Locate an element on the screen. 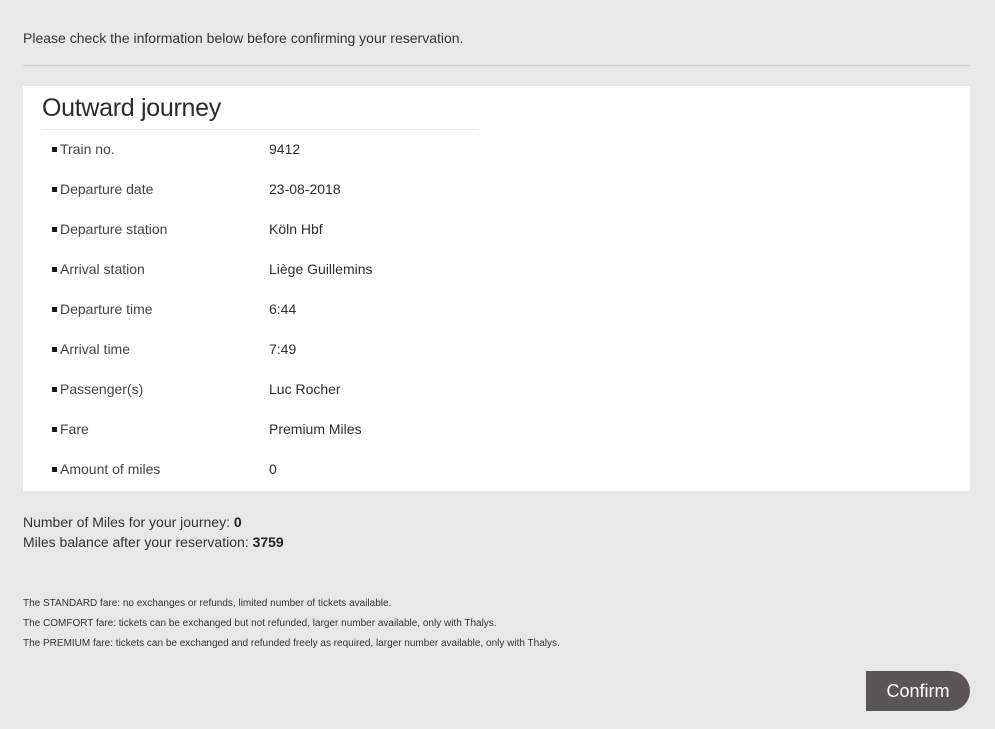 This screenshot has height=729, width=995. journey-title: Outward journey is located at coordinates (131, 108).